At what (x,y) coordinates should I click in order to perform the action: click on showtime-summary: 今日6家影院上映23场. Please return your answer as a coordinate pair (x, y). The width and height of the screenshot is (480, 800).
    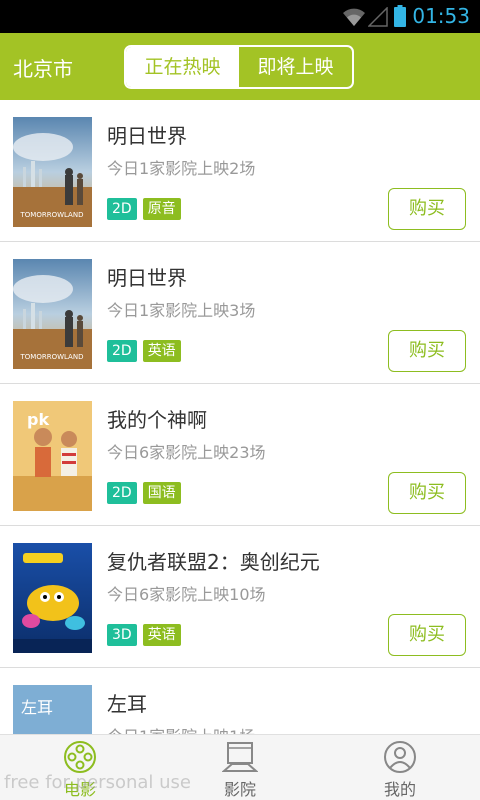
    Looking at the image, I should click on (186, 452).